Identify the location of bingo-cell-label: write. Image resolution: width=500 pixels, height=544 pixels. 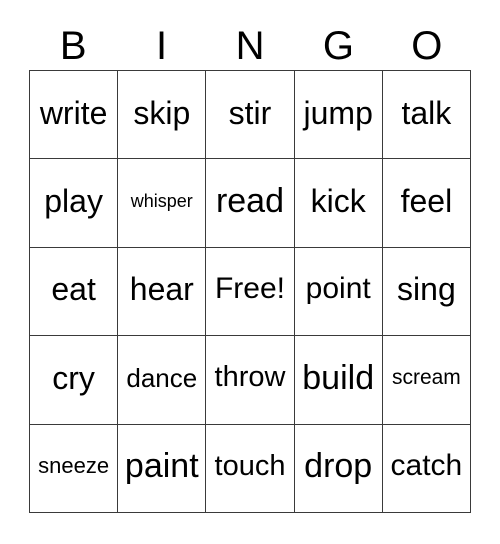
(73, 112).